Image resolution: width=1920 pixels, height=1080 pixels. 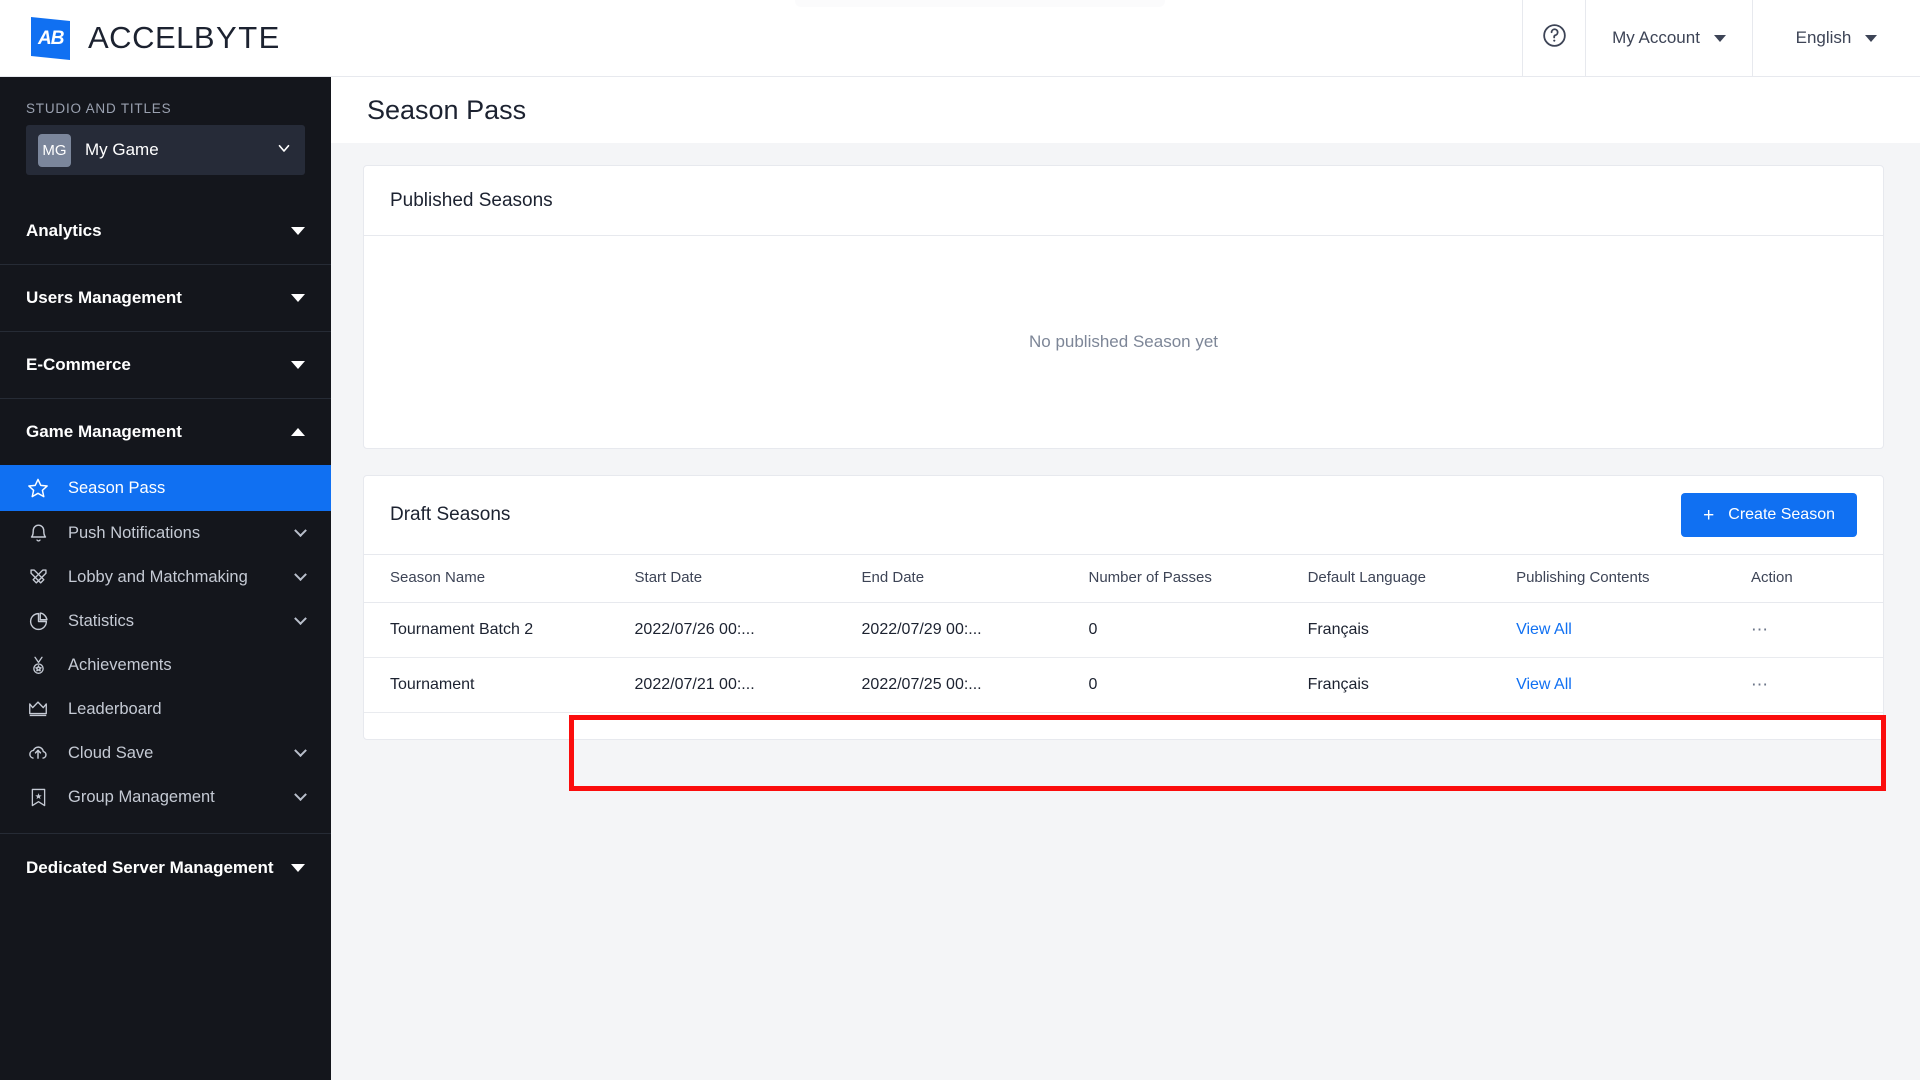 What do you see at coordinates (1123, 515) in the screenshot?
I see `draft-seasons-header: Draft Seasons + Create Season` at bounding box center [1123, 515].